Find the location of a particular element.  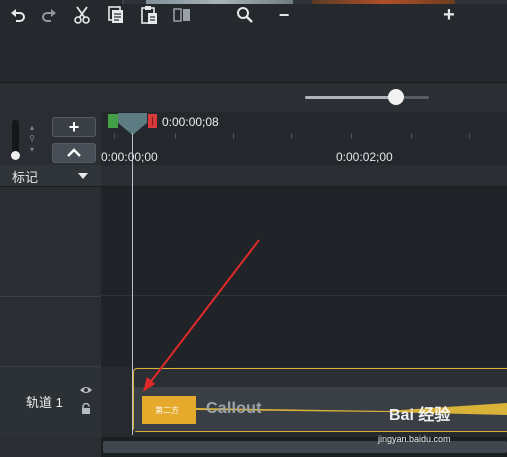

collapse-button is located at coordinates (74, 153).